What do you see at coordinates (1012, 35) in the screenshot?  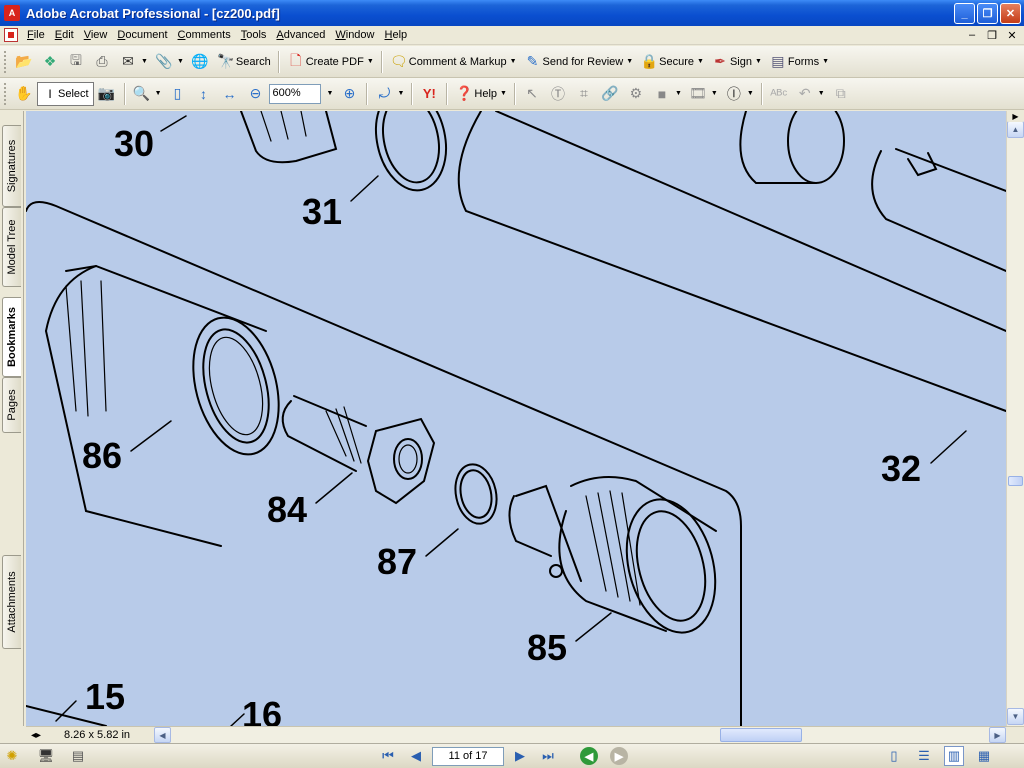 I see `document-close-button: ✕` at bounding box center [1012, 35].